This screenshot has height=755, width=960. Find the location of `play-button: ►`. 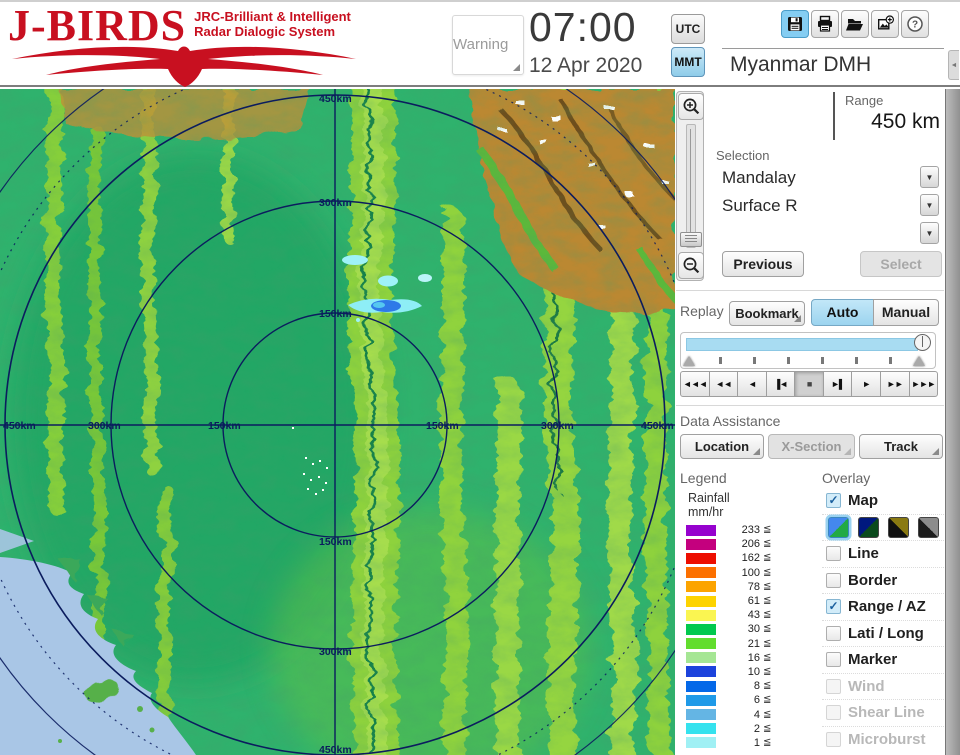

play-button: ► is located at coordinates (866, 384).